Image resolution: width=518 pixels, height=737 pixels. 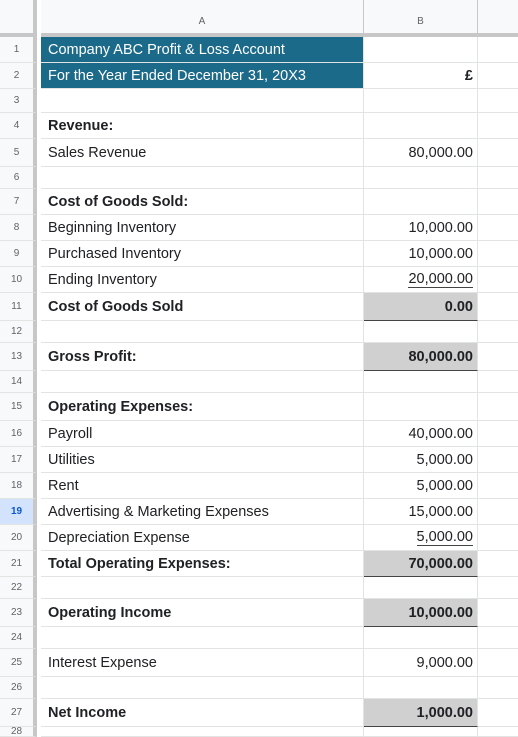 What do you see at coordinates (202, 50) in the screenshot?
I see `cell-a: Company ABC Profit & Loss Account` at bounding box center [202, 50].